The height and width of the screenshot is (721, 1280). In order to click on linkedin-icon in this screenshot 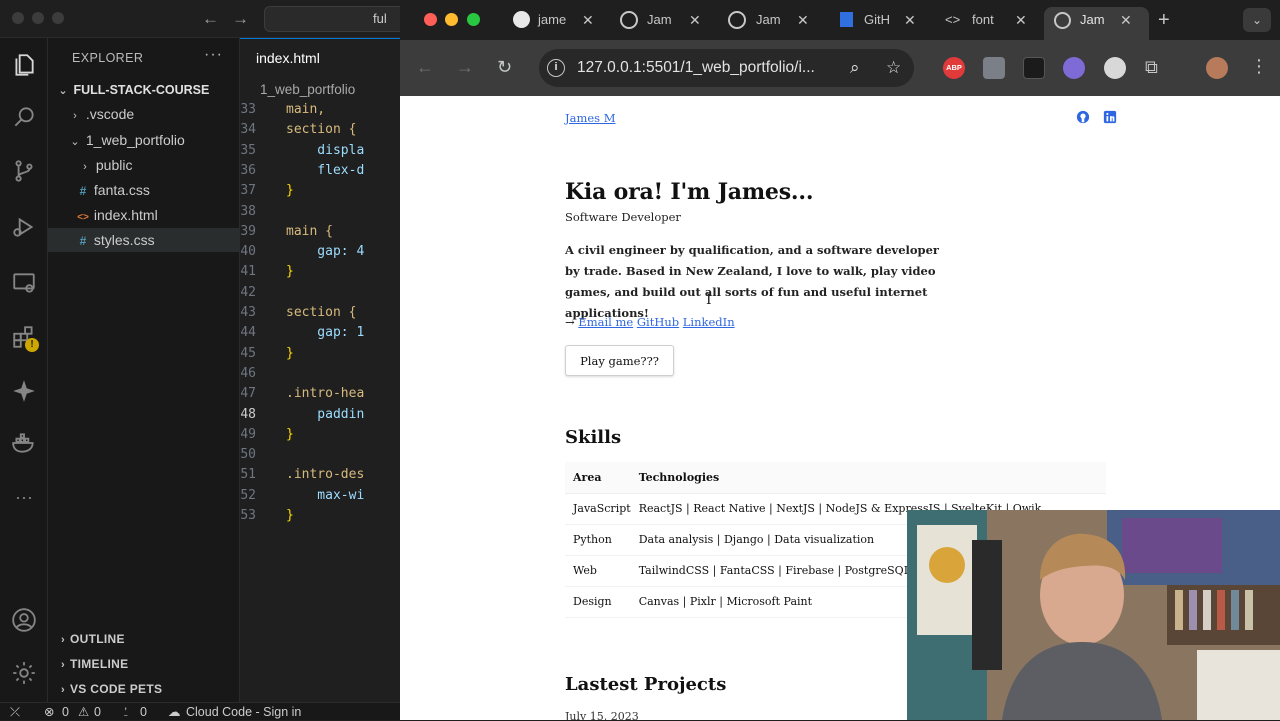, I will do `click(1110, 117)`.